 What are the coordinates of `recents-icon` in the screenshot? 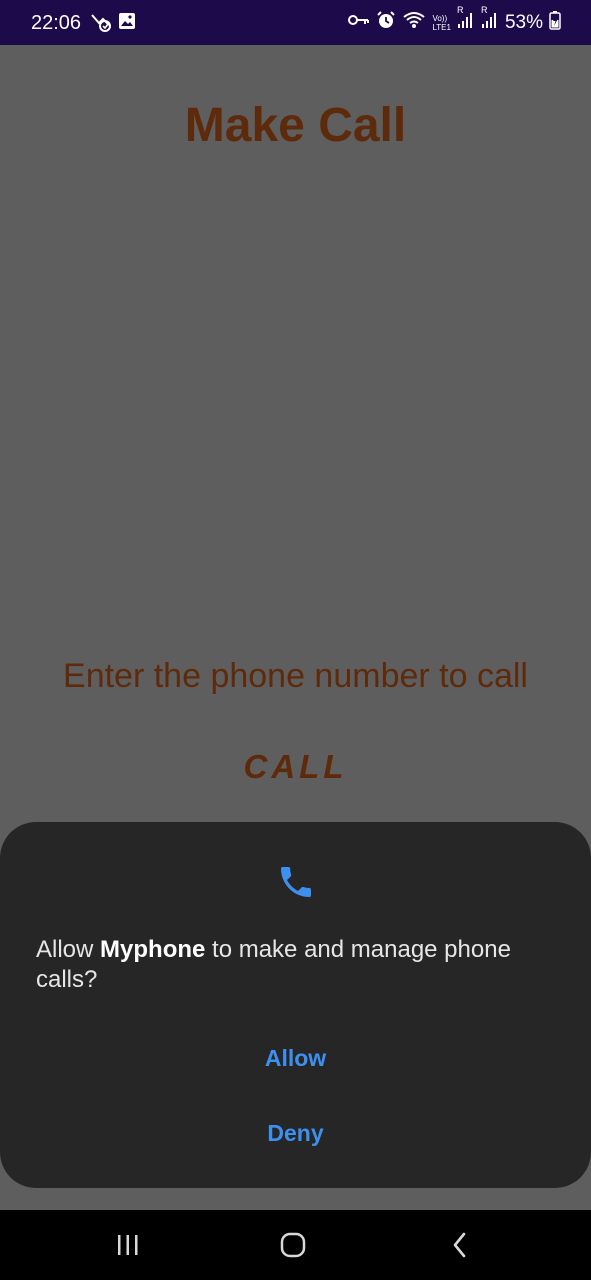 It's located at (128, 1245).